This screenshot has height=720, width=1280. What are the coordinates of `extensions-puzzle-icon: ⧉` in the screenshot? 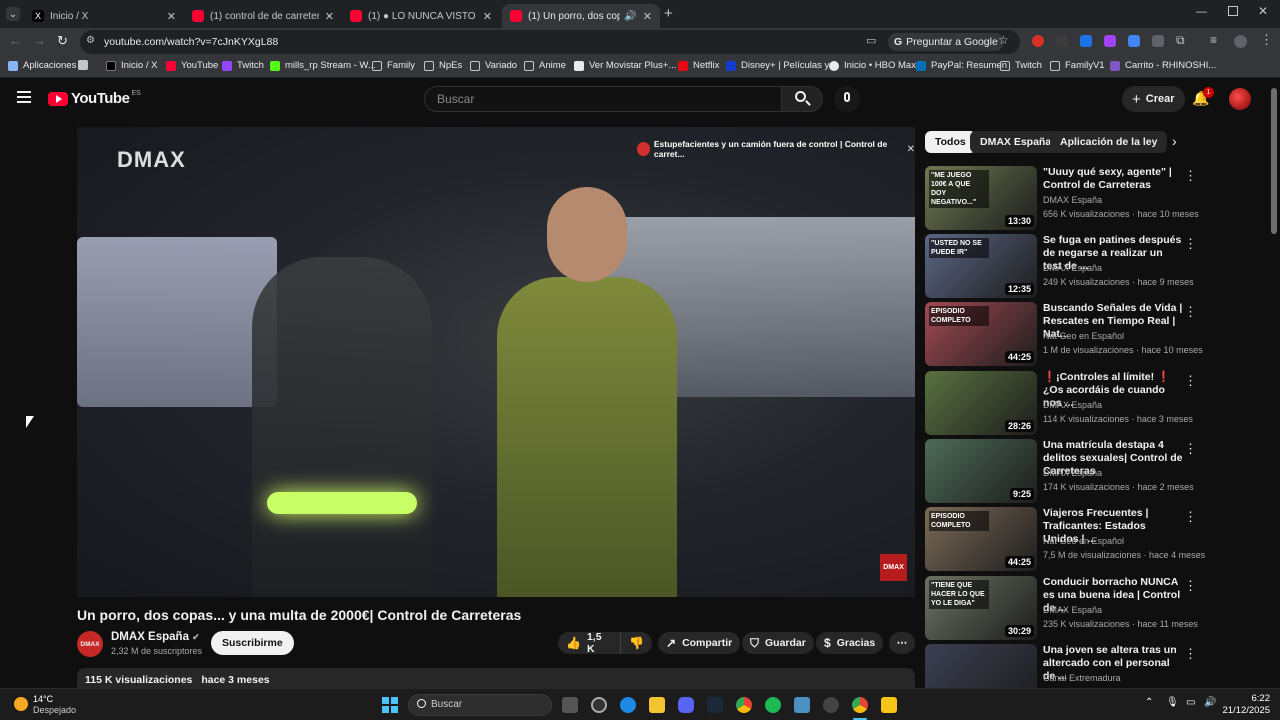 It's located at (1180, 40).